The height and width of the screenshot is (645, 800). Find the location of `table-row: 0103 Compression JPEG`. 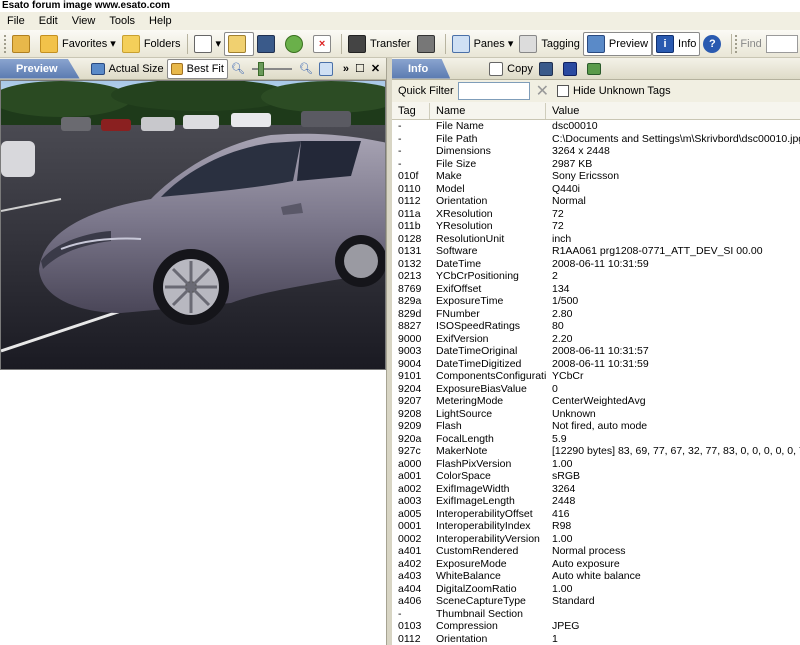

table-row: 0103 Compression JPEG is located at coordinates (596, 626).